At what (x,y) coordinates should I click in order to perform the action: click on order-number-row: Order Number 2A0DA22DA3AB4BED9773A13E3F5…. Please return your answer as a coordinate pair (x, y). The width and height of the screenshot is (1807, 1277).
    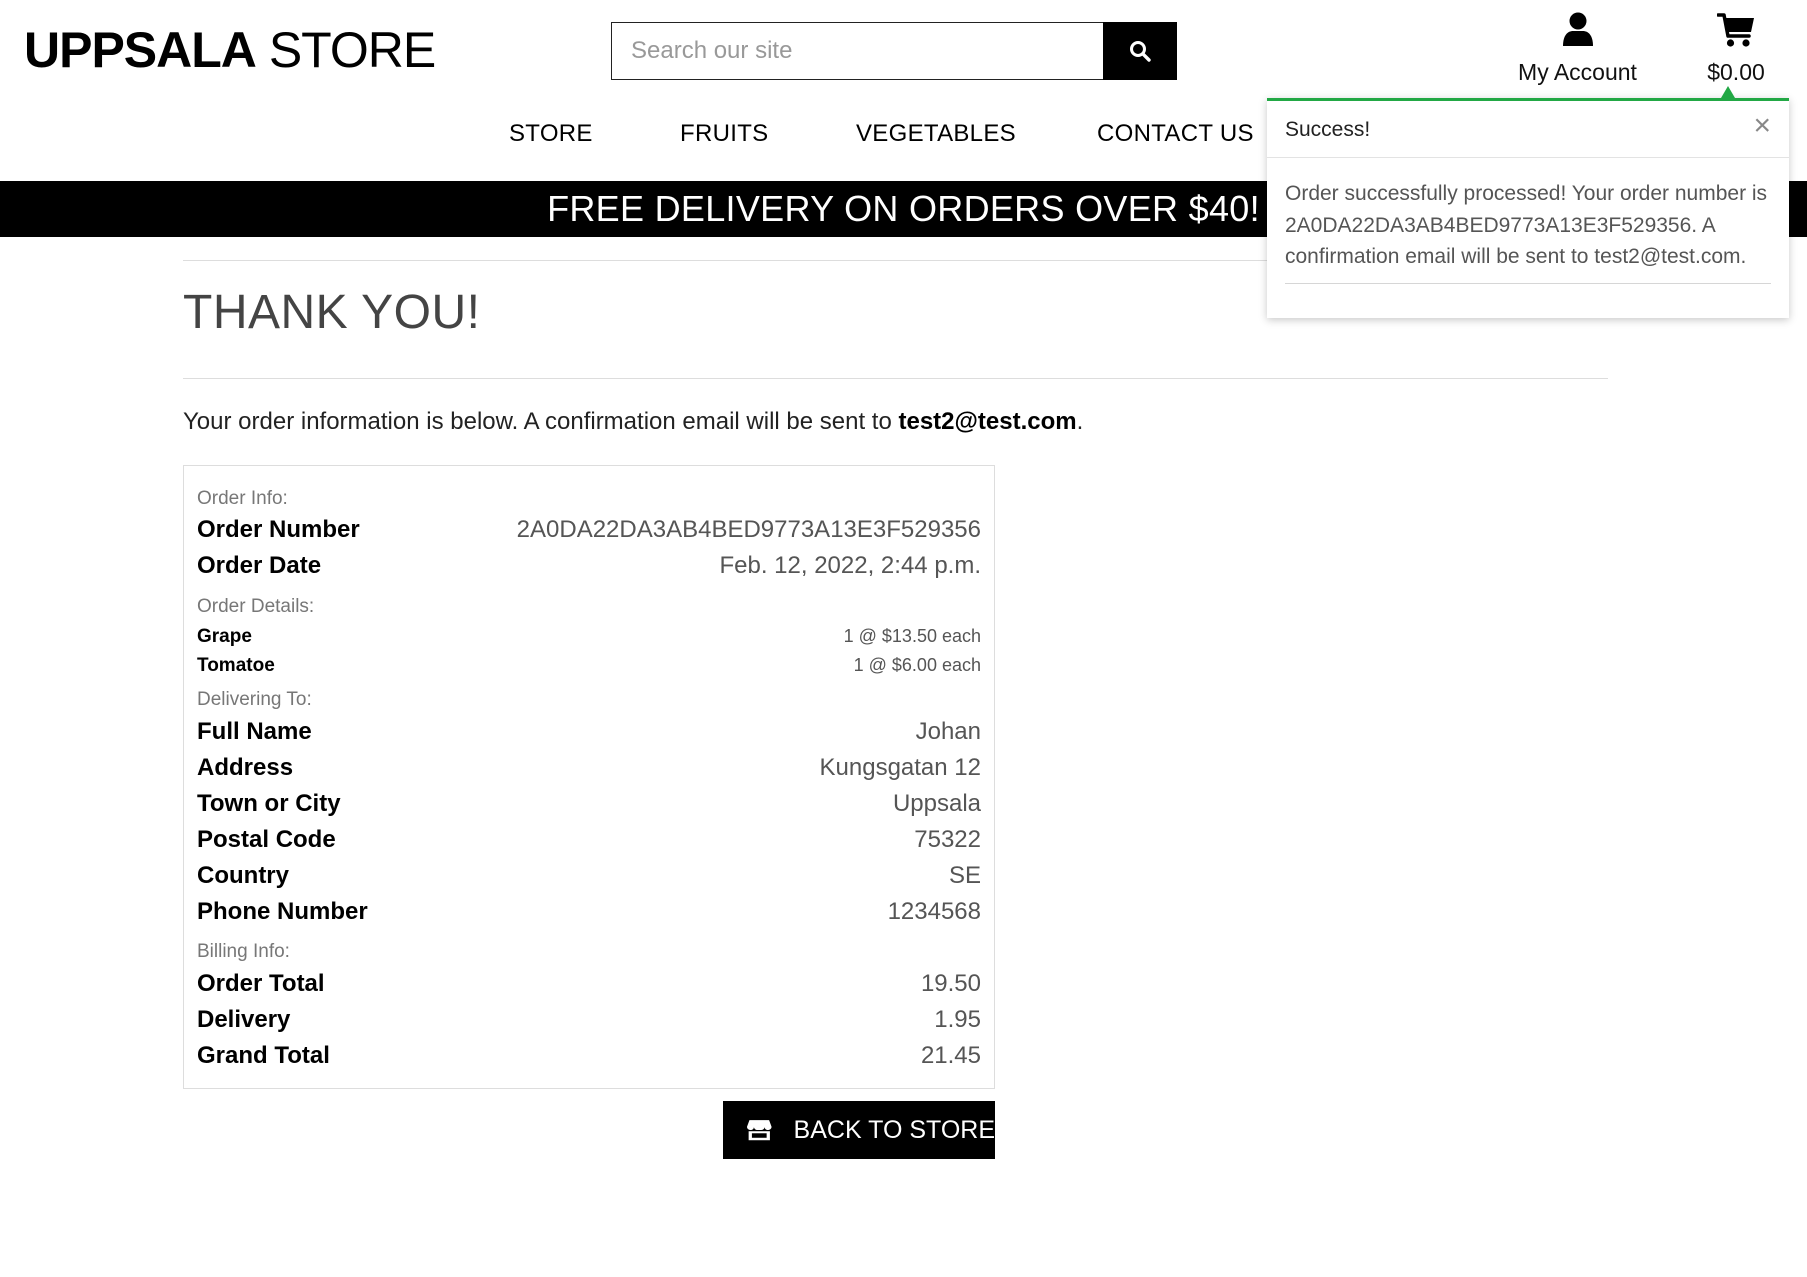
    Looking at the image, I should click on (589, 529).